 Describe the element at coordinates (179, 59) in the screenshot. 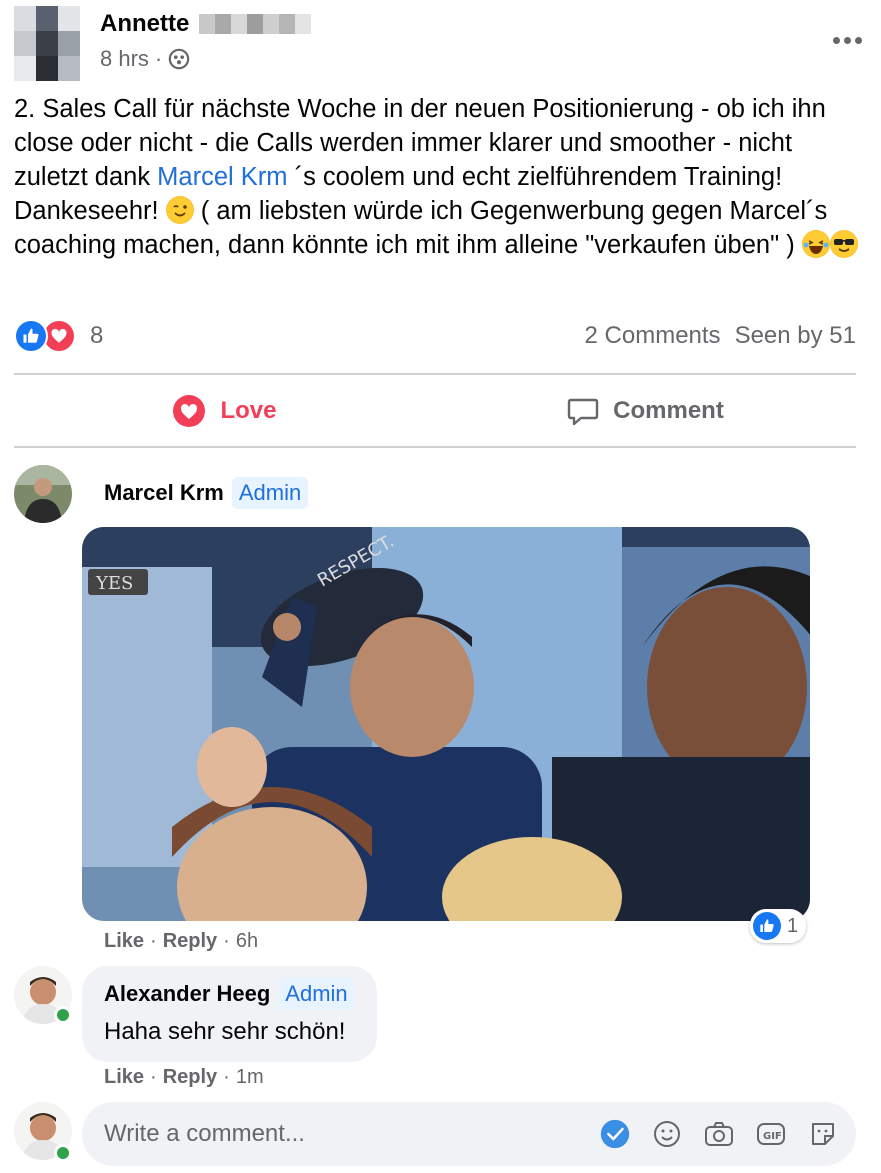

I see `group-audience-icon` at that location.